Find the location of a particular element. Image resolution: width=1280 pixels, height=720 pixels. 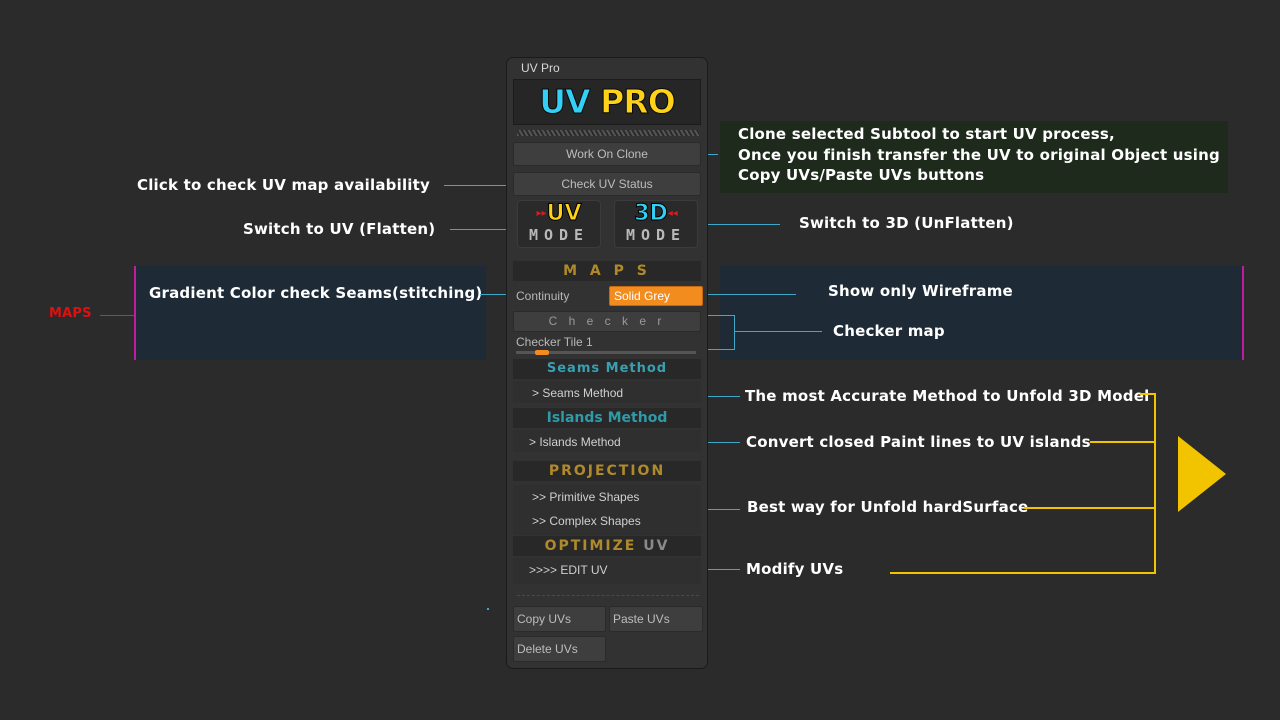

checker-map-annotation: Checker map is located at coordinates (889, 331).